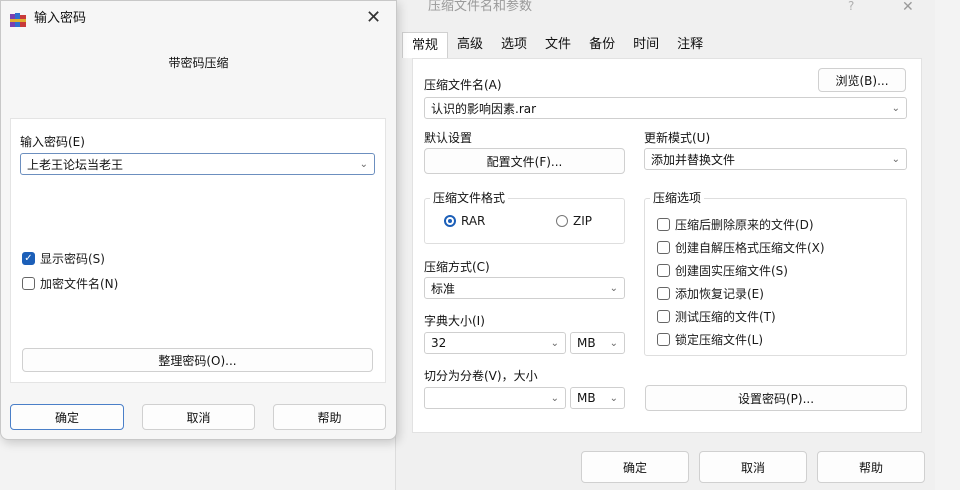 This screenshot has width=960, height=490. I want to click on dictionary-size-value: 32, so click(439, 343).